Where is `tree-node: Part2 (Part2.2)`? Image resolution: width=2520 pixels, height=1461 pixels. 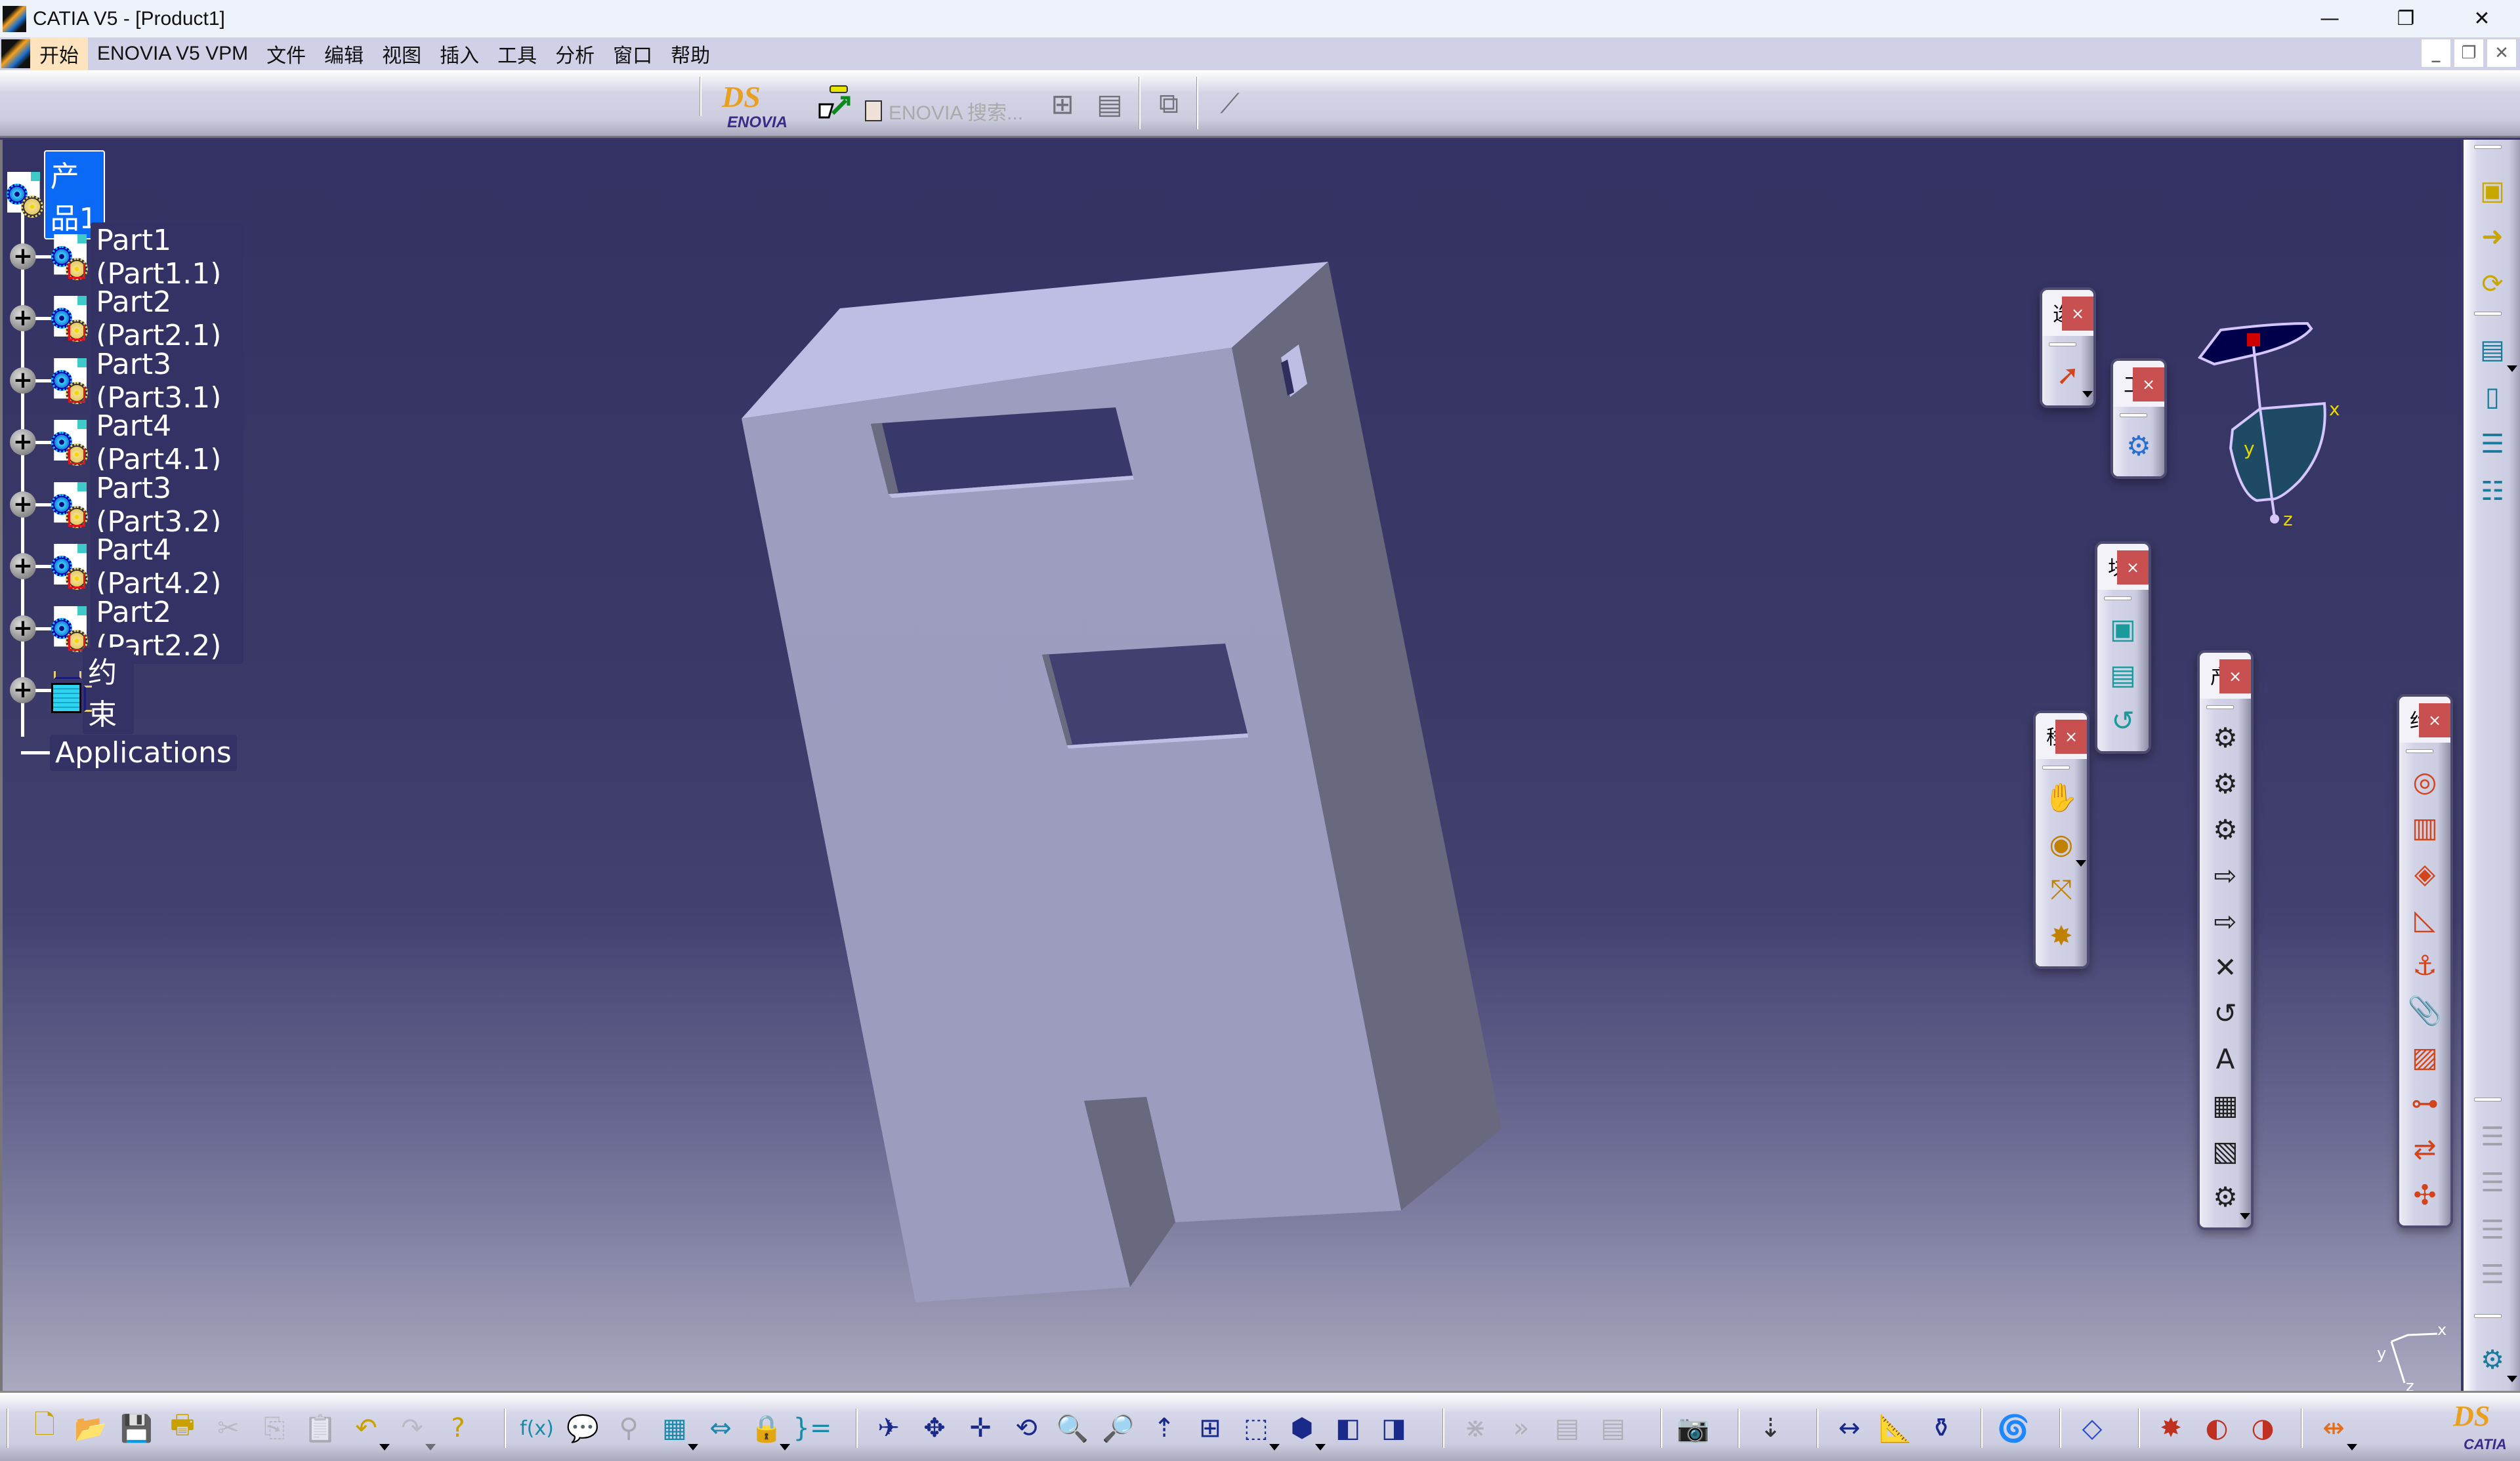 tree-node: Part2 (Part2.2) is located at coordinates (147, 629).